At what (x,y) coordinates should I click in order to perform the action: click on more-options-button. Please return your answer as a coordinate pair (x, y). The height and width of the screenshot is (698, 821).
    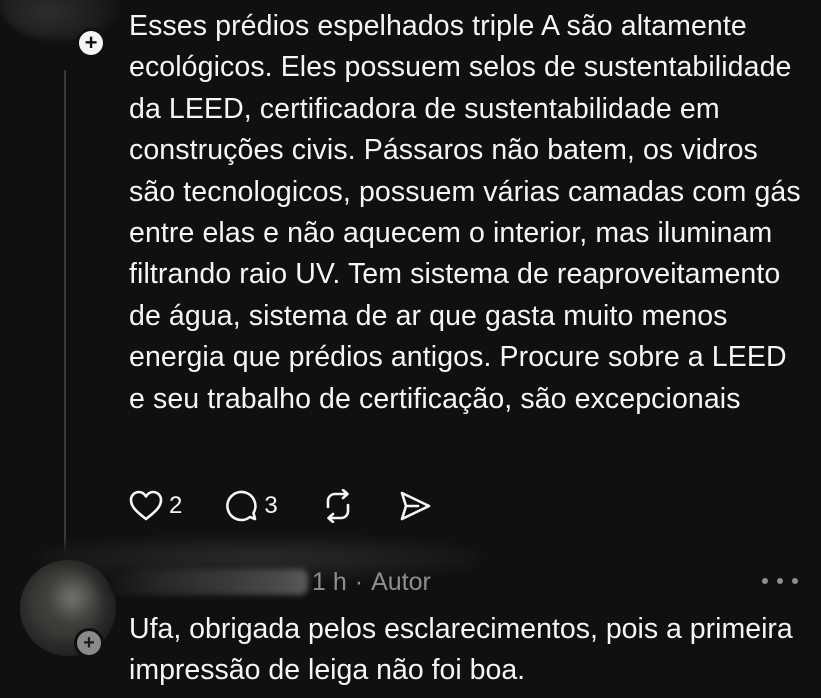
    Looking at the image, I should click on (780, 581).